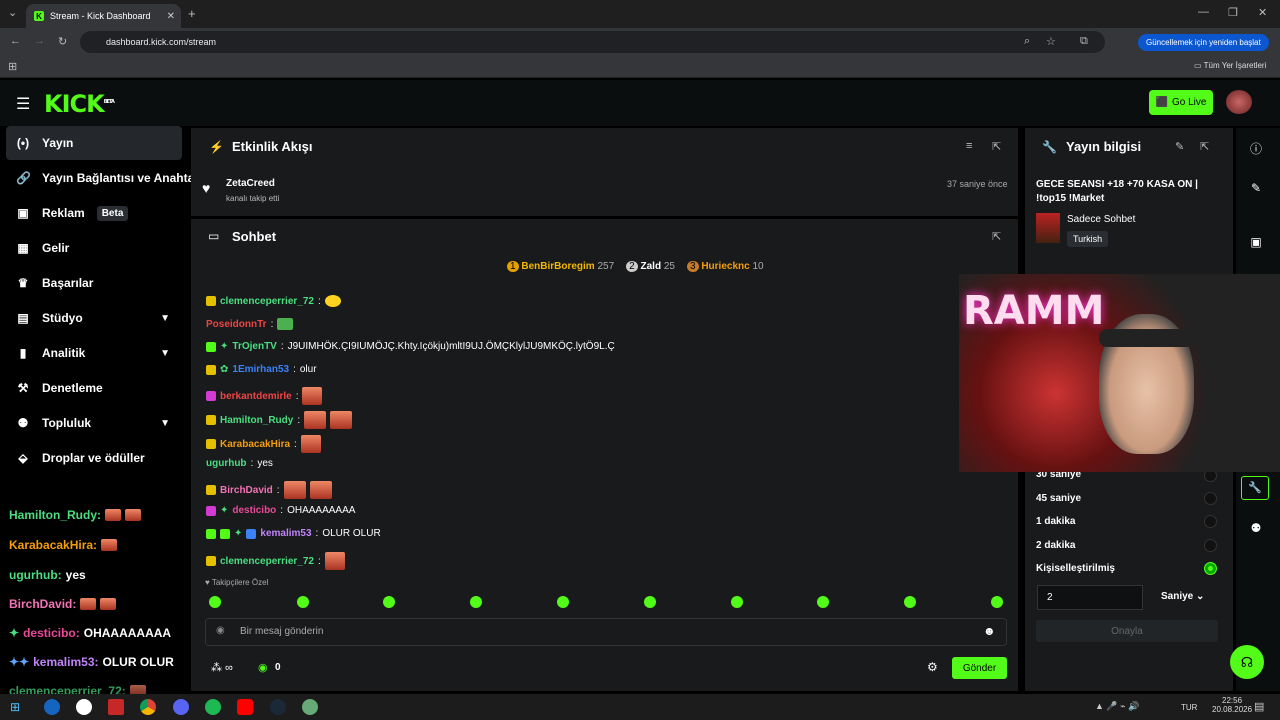  What do you see at coordinates (94, 423) in the screenshot?
I see `sidebar-item-topluluk: ⚉ Topluluk ▼` at bounding box center [94, 423].